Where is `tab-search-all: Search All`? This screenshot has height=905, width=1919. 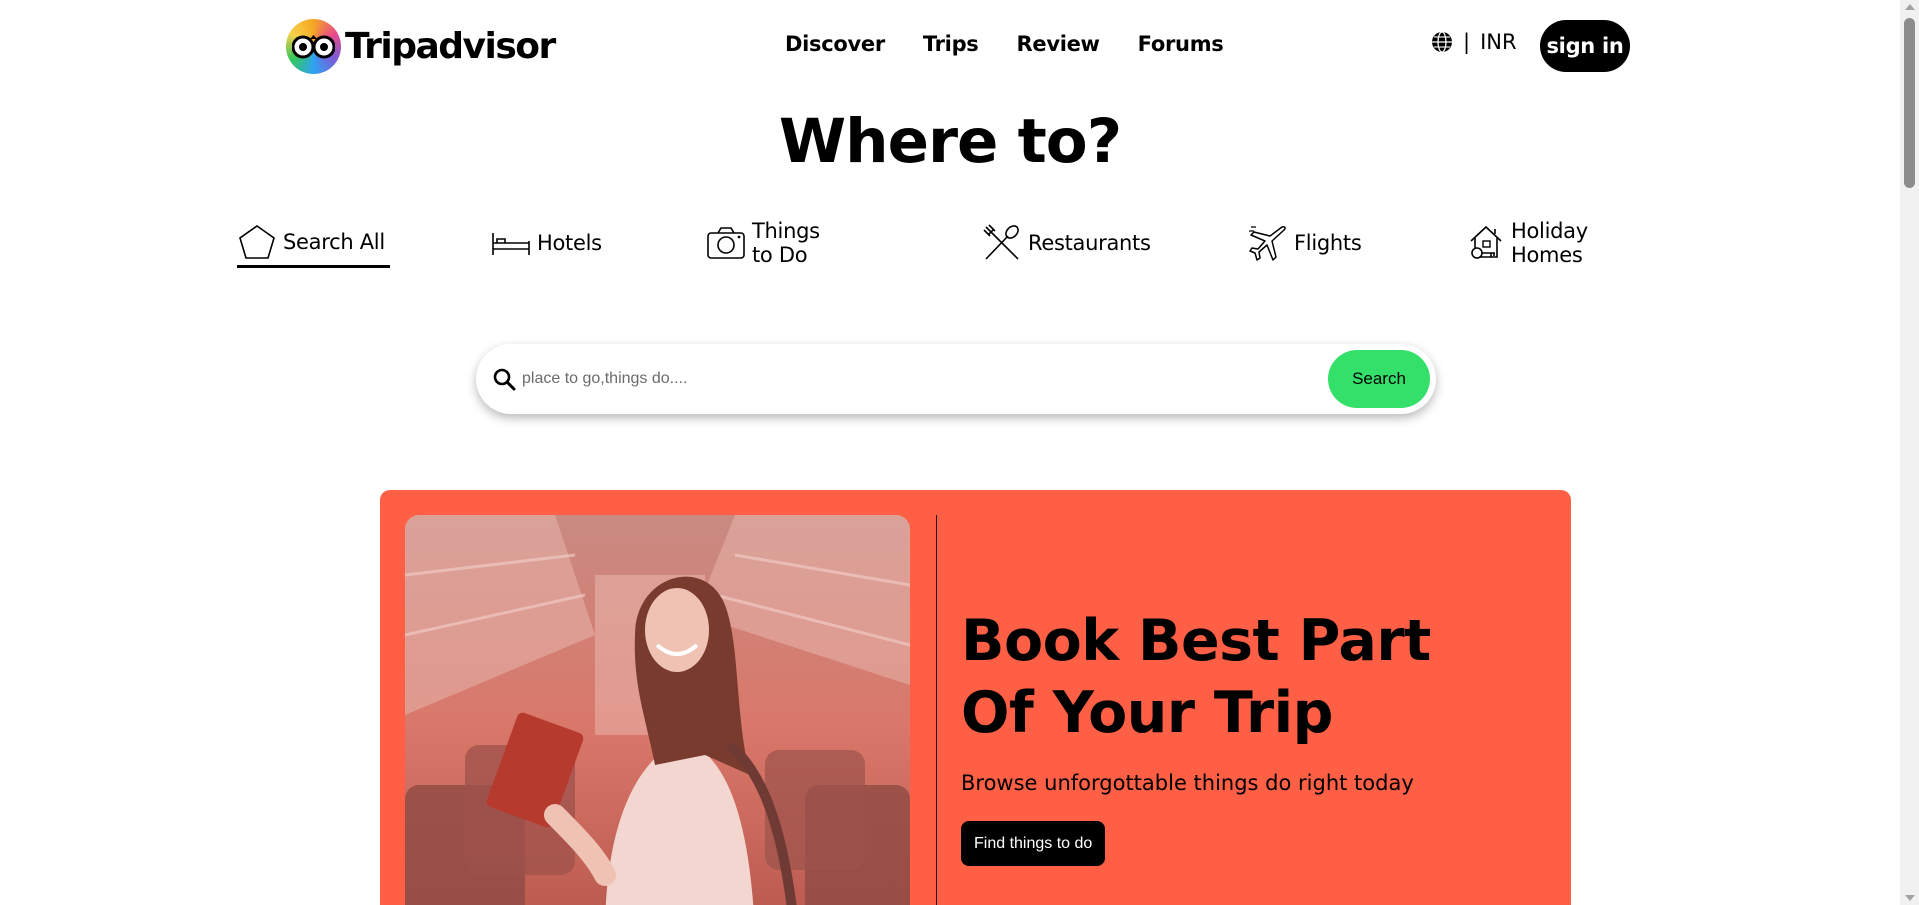
tab-search-all: Search All is located at coordinates (313, 243).